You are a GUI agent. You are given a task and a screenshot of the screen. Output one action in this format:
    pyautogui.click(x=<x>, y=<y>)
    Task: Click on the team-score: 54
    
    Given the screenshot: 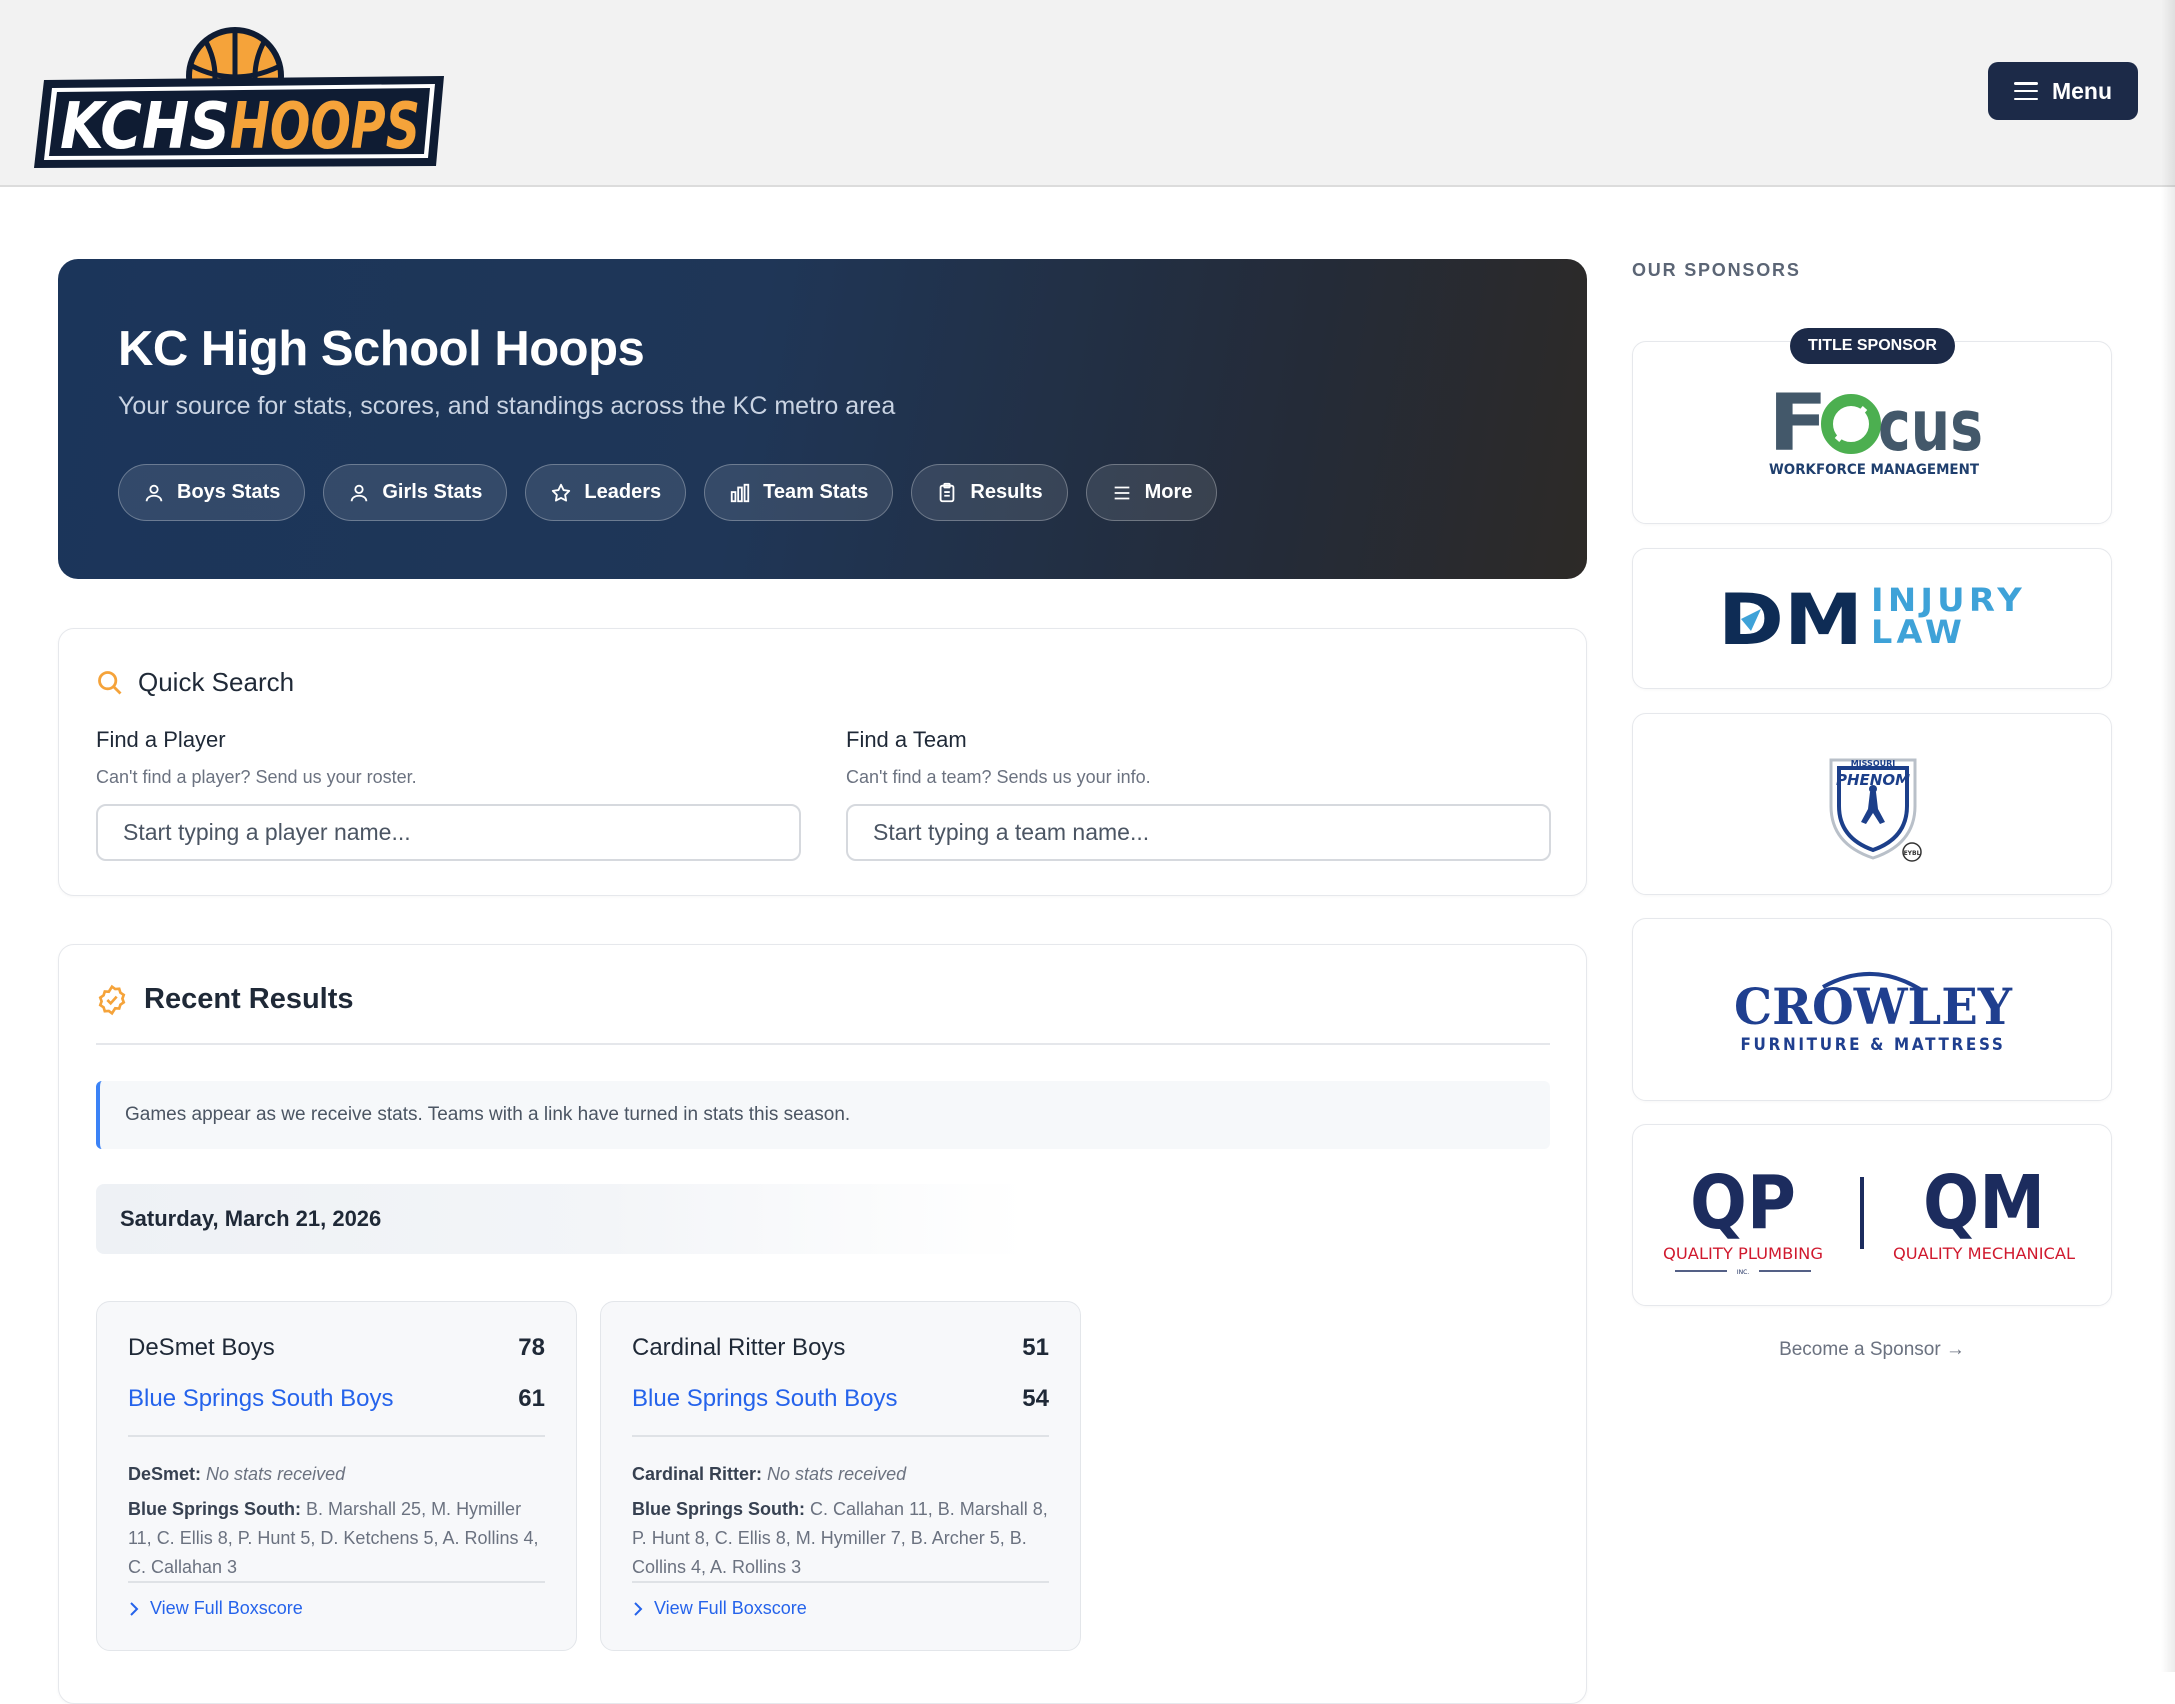 What is the action you would take?
    pyautogui.click(x=1035, y=1398)
    